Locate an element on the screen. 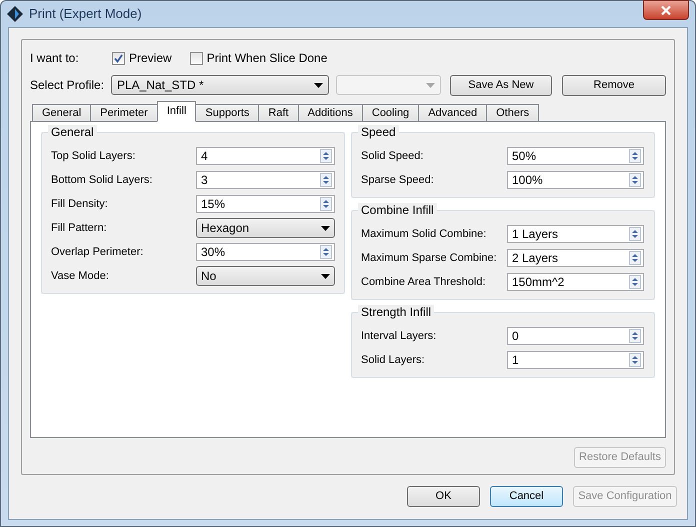  spin-field: 30% is located at coordinates (265, 252).